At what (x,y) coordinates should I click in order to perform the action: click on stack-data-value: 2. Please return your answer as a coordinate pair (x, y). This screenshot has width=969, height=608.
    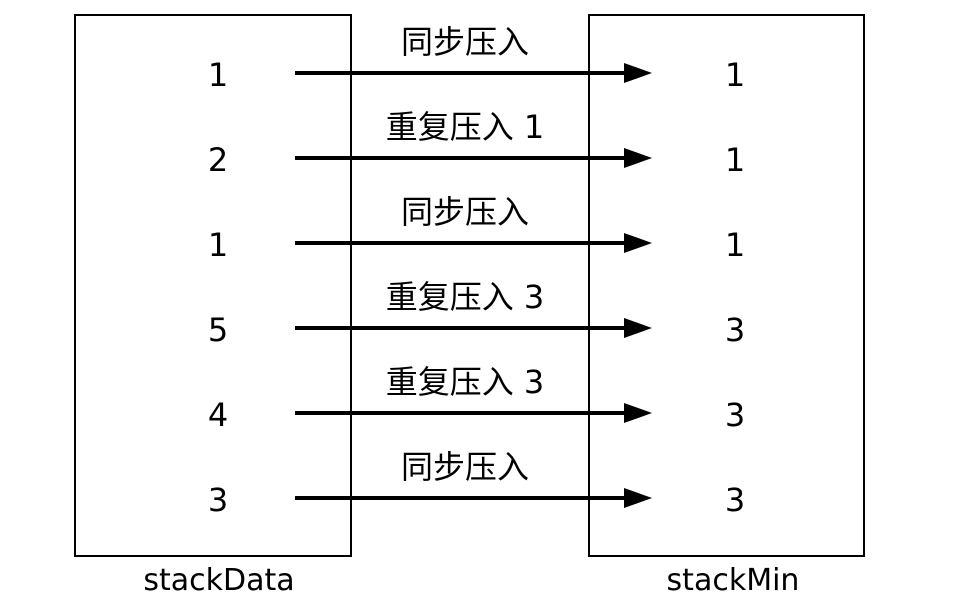
    Looking at the image, I should click on (218, 160).